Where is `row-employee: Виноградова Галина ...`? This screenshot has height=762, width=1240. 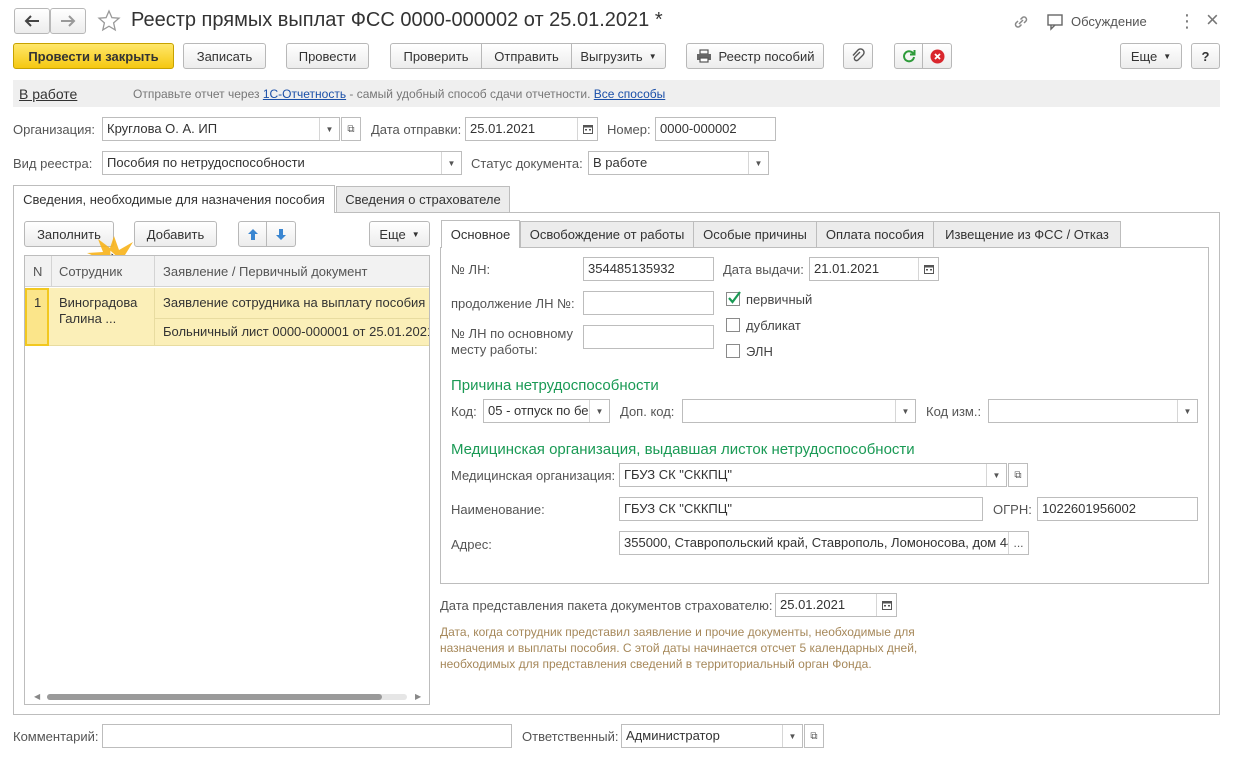
row-employee: Виноградова Галина ... is located at coordinates (104, 311).